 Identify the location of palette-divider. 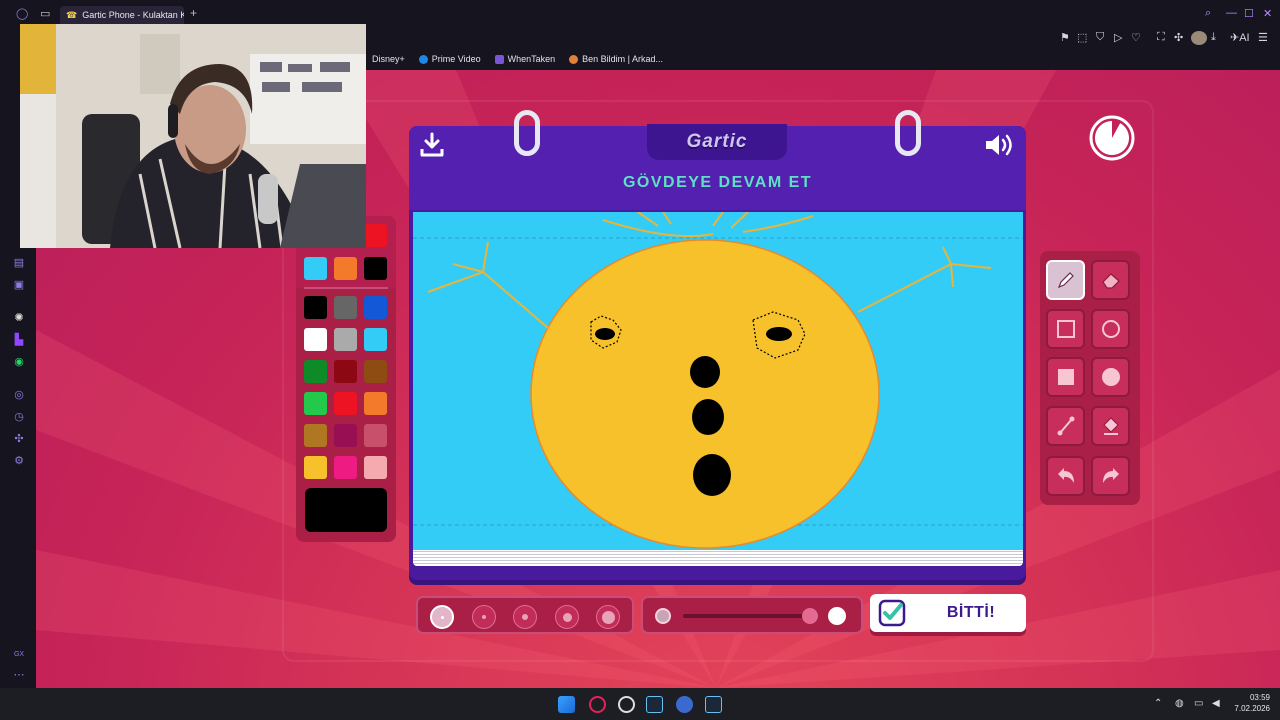
(346, 288).